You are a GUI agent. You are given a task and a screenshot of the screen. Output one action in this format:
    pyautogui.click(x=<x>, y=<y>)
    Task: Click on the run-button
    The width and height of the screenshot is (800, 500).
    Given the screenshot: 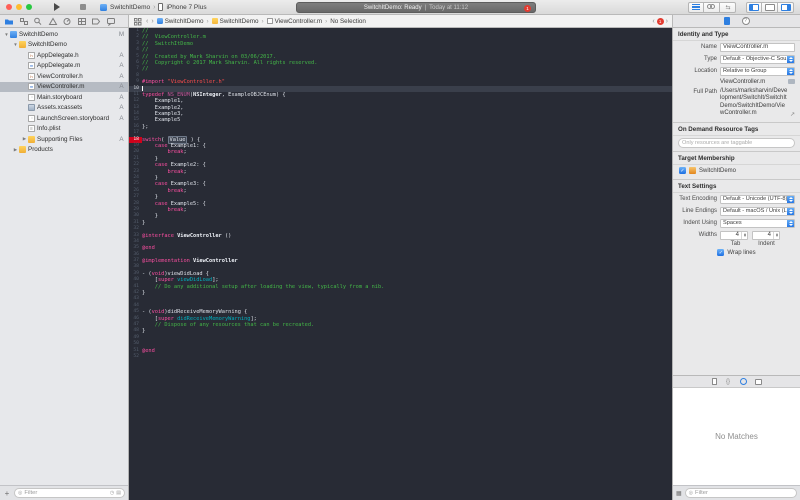 What is the action you would take?
    pyautogui.click(x=57, y=7)
    